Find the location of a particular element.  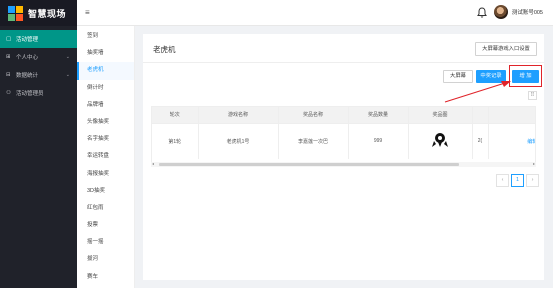

cell-prize-image is located at coordinates (440, 140).